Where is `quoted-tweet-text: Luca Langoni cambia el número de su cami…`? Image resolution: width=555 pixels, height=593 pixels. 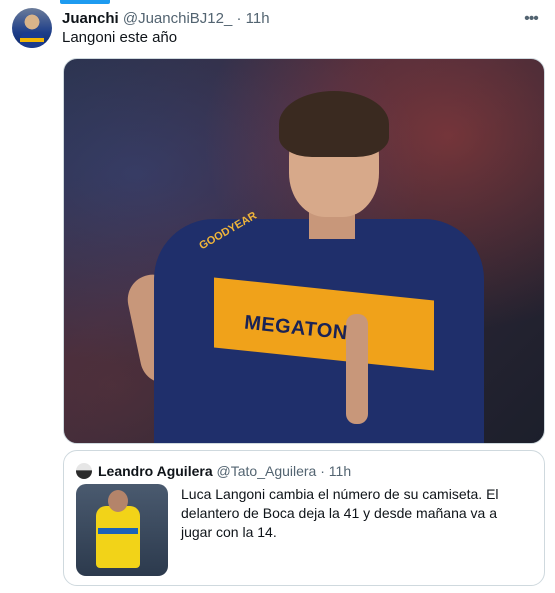
quoted-tweet-text: Luca Langoni cambia el número de su cami… is located at coordinates (340, 513).